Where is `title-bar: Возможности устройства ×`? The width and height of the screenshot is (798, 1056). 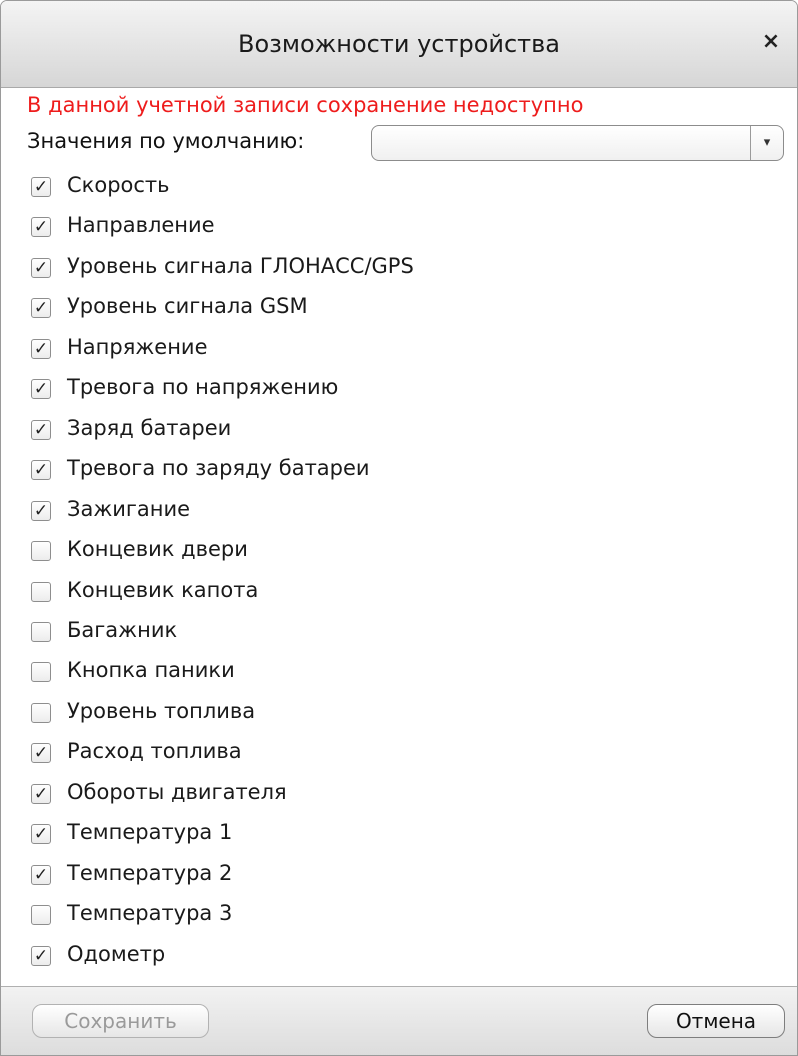
title-bar: Возможности устройства × is located at coordinates (399, 44).